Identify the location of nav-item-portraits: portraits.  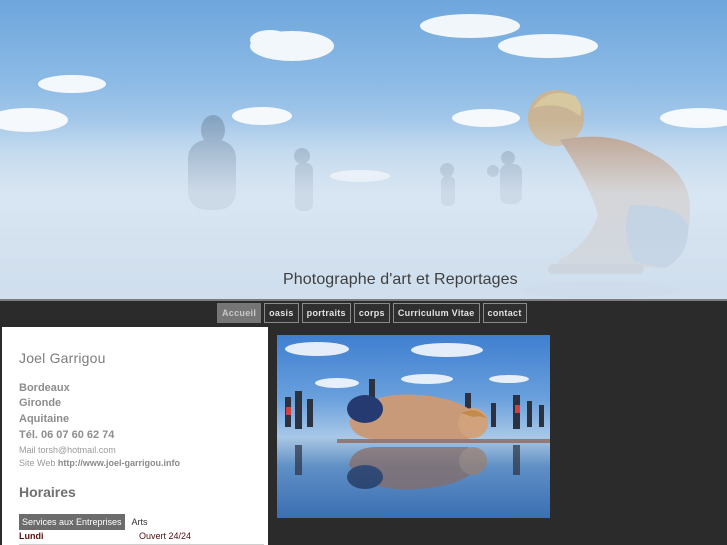
(326, 313).